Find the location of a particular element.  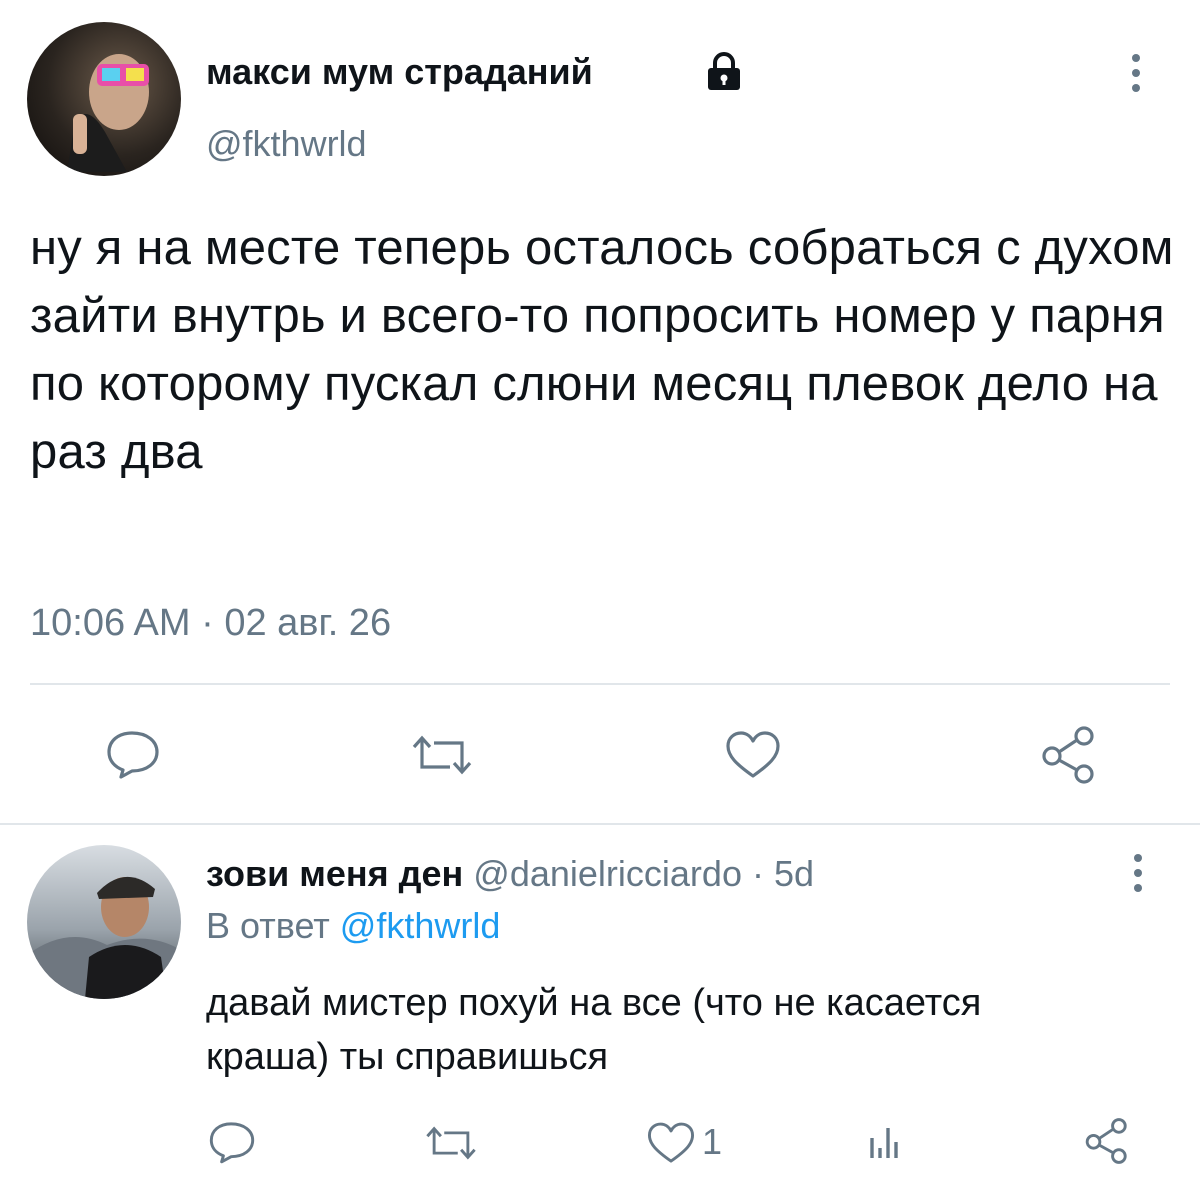

reply-author-handle: @danielricciardo is located at coordinates (607, 873).